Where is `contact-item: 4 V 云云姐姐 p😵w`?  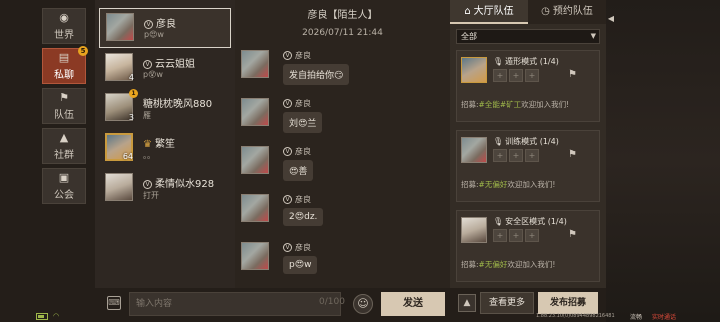 contact-item: 4 V 云云姐姐 p😵w is located at coordinates (165, 69).